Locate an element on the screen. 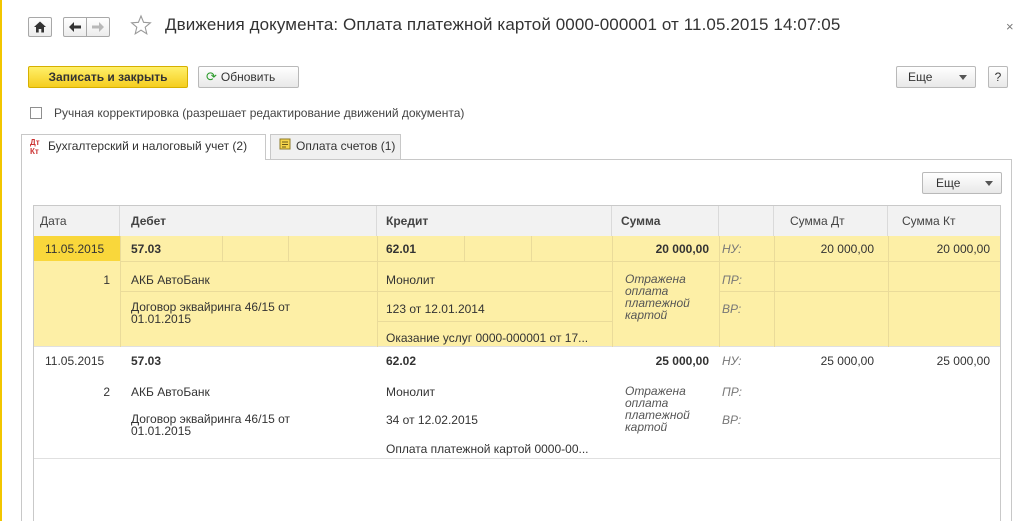 The width and height of the screenshot is (1024, 521). column-header-amount-kt: Сумма Кт is located at coordinates (944, 221).